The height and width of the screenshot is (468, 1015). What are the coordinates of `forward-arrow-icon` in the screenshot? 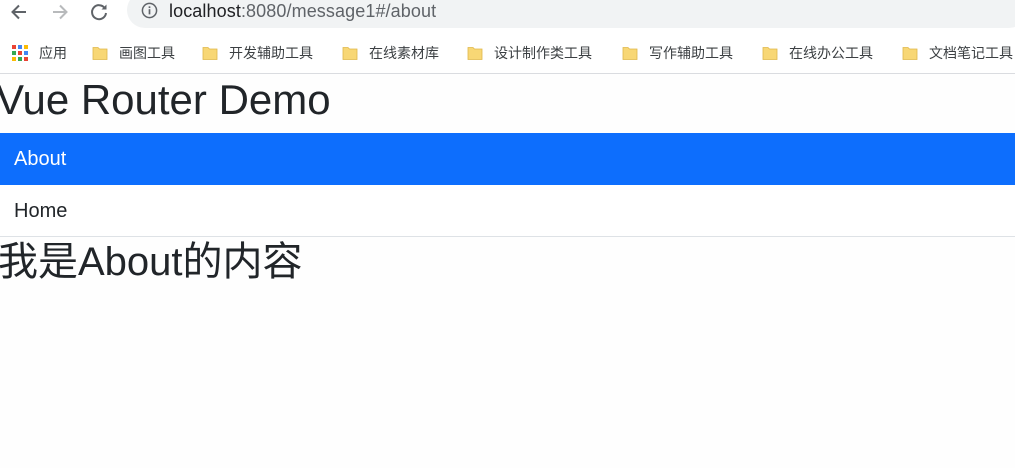 It's located at (60, 12).